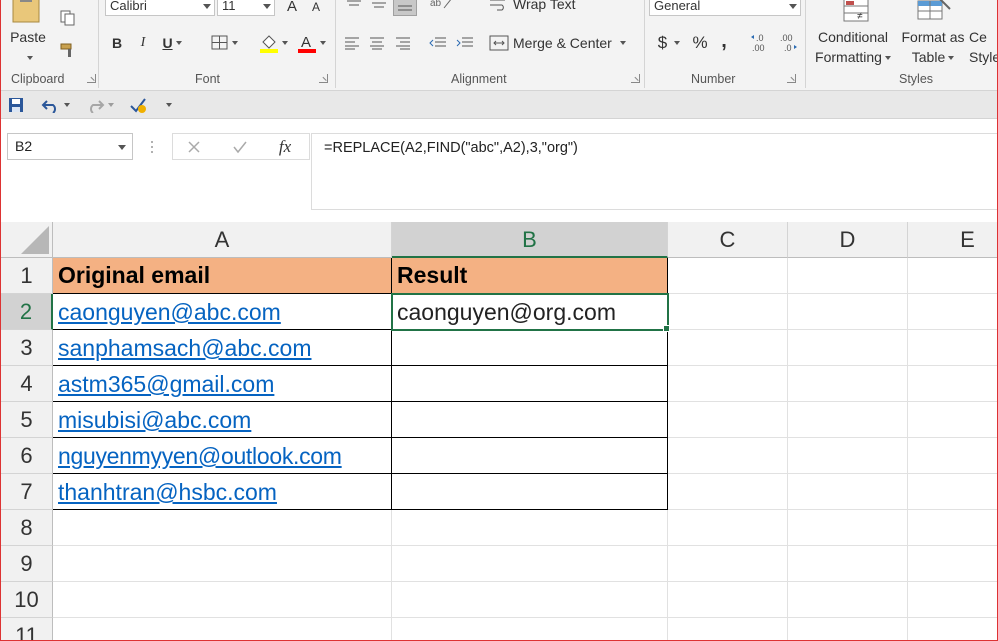 This screenshot has width=998, height=641. I want to click on row-header-1: 1, so click(27, 276).